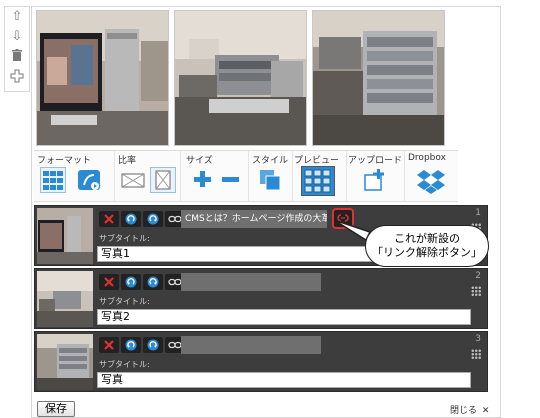 The width and height of the screenshot is (540, 418). I want to click on reorder-toolbar: ⇧ ⇩, so click(17, 49).